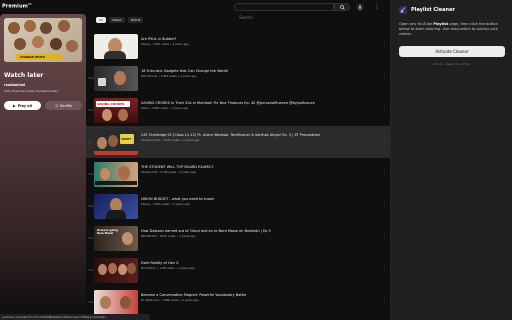 The image size is (512, 320). What do you see at coordinates (31, 91) in the screenshot?
I see `playlist-meta: 345 videos No views Updated today` at bounding box center [31, 91].